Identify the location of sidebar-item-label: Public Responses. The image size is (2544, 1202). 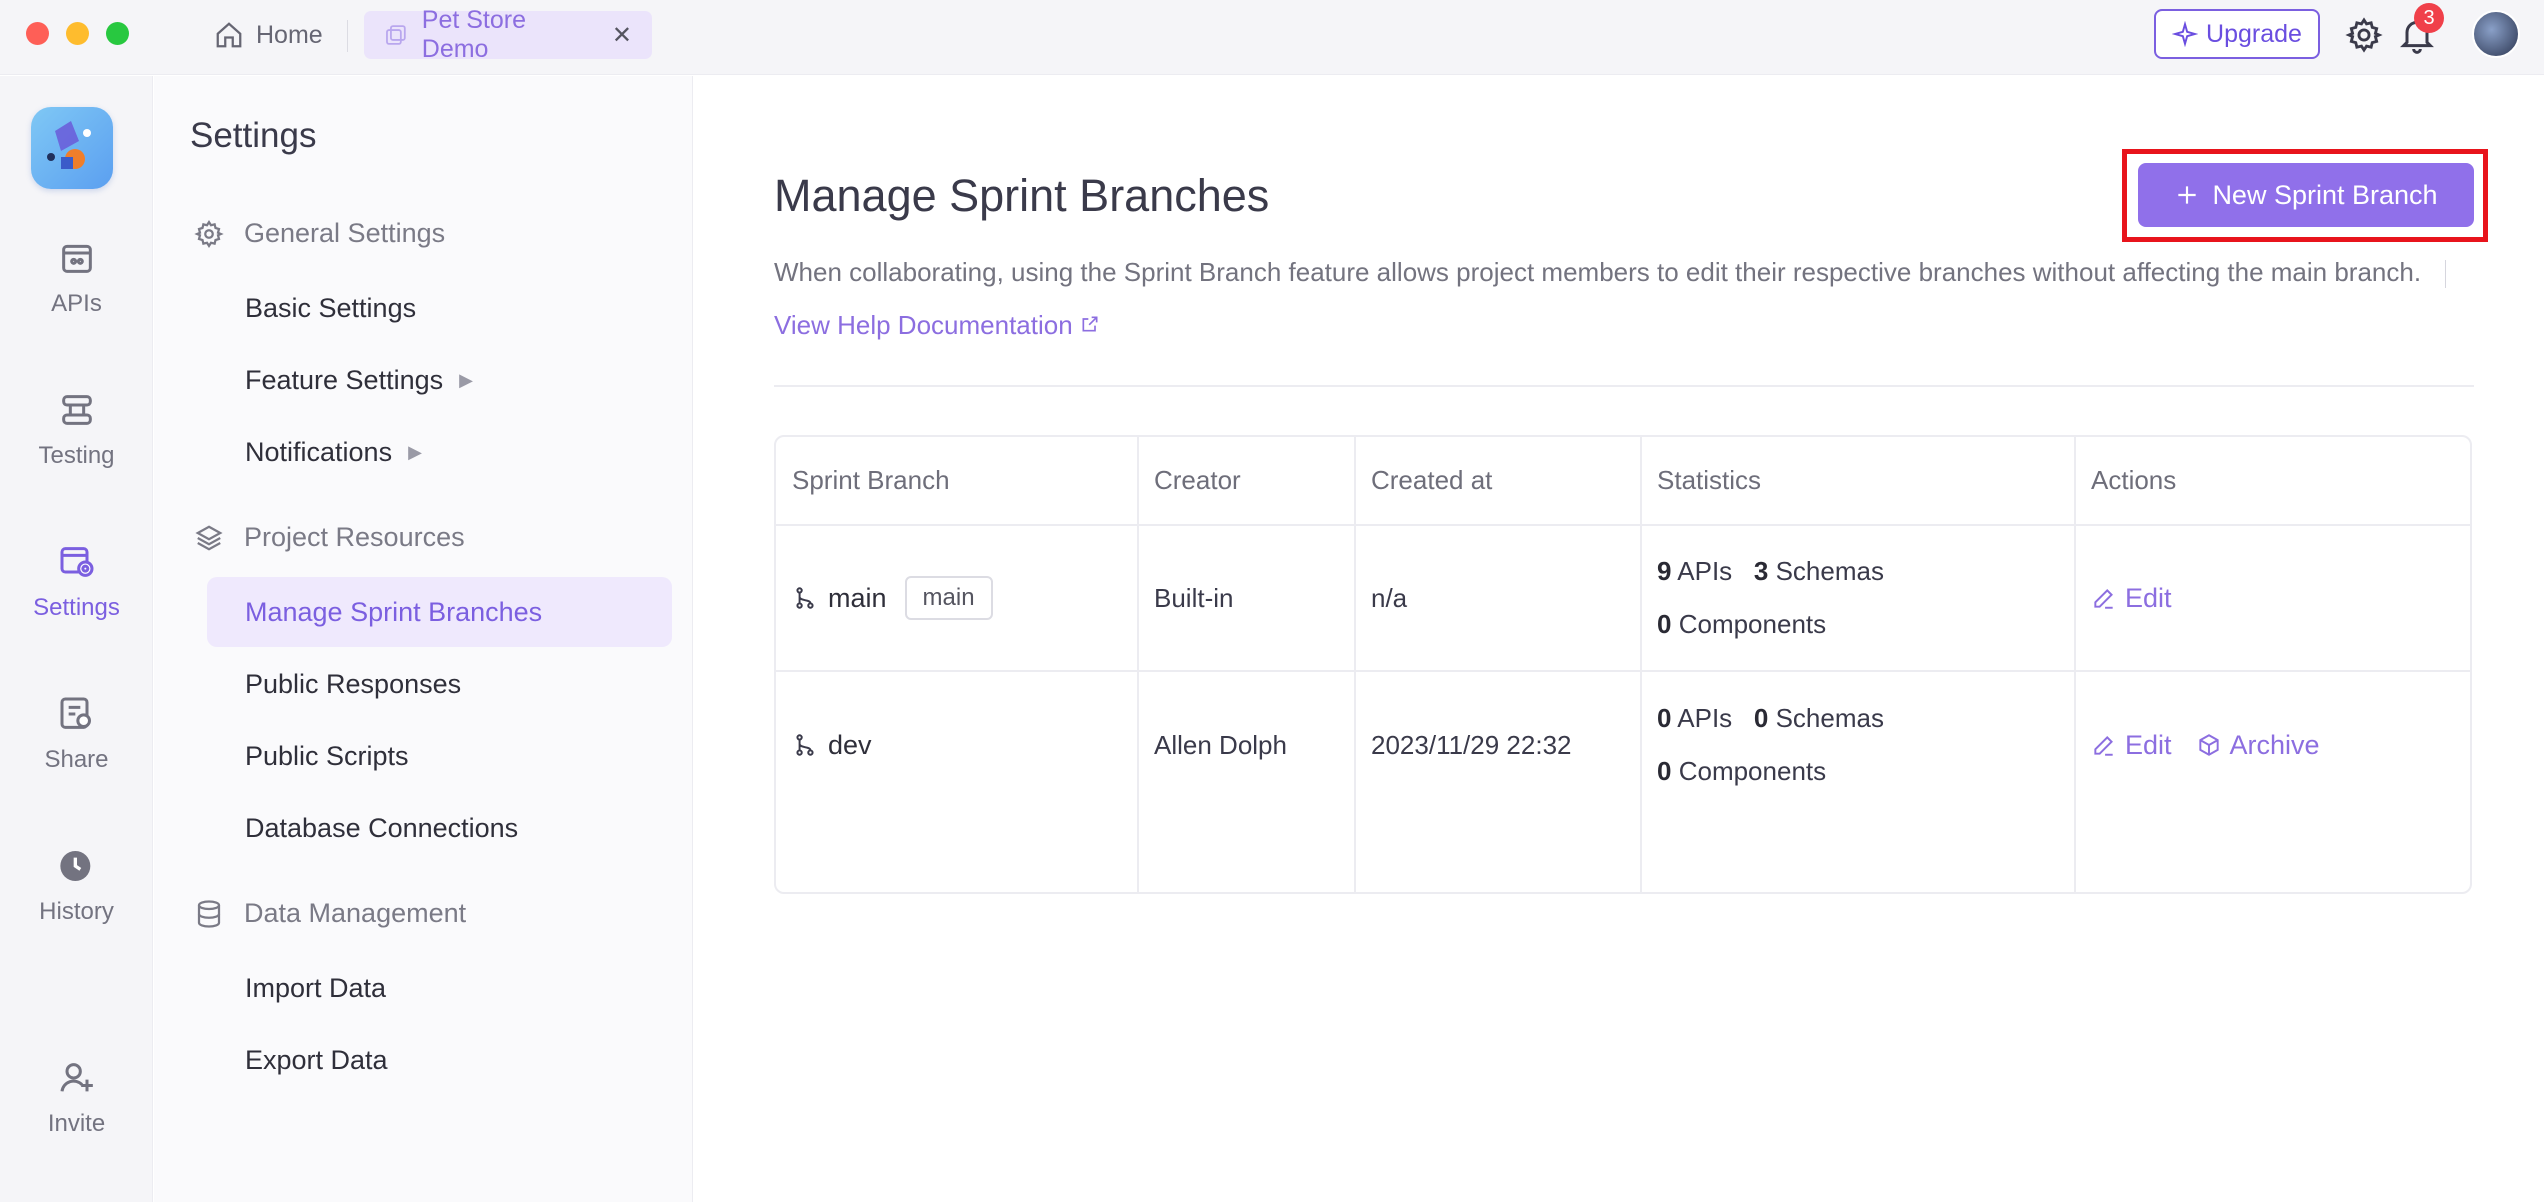
(353, 683).